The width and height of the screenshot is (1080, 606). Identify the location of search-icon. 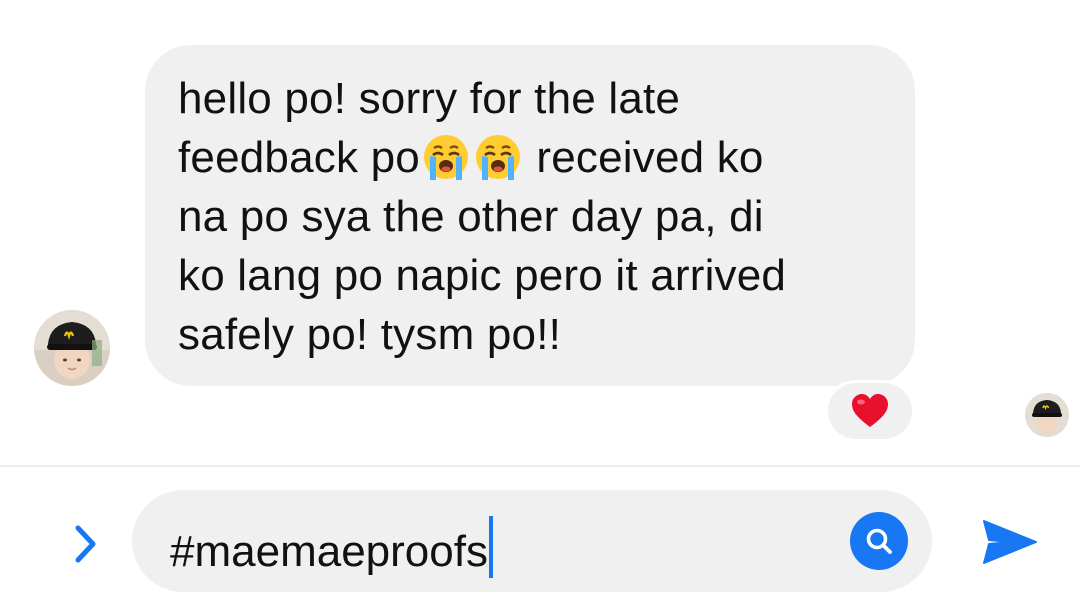
(879, 541).